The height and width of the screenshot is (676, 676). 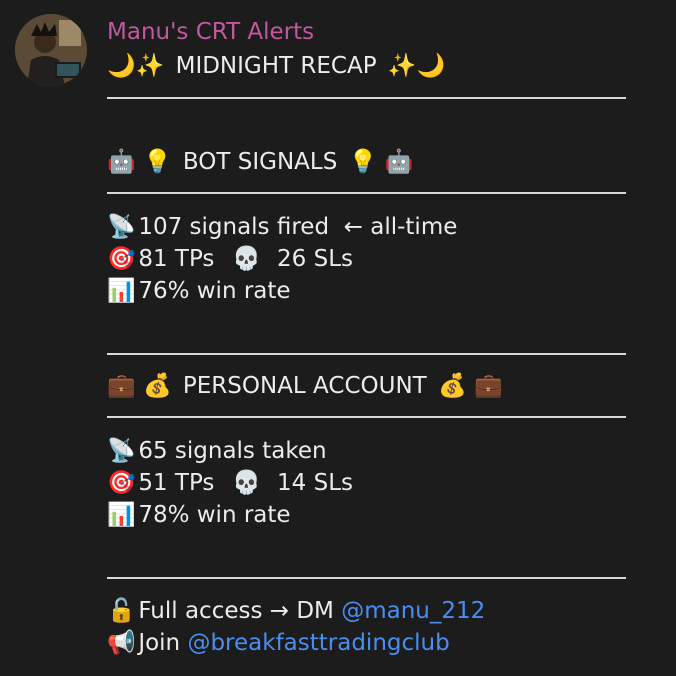 I want to click on megaphone-icon: 📢, so click(x=121, y=643).